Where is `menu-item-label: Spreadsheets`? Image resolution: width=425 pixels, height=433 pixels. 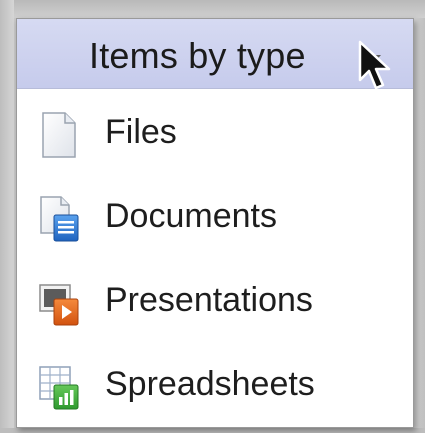
menu-item-label: Spreadsheets is located at coordinates (210, 384).